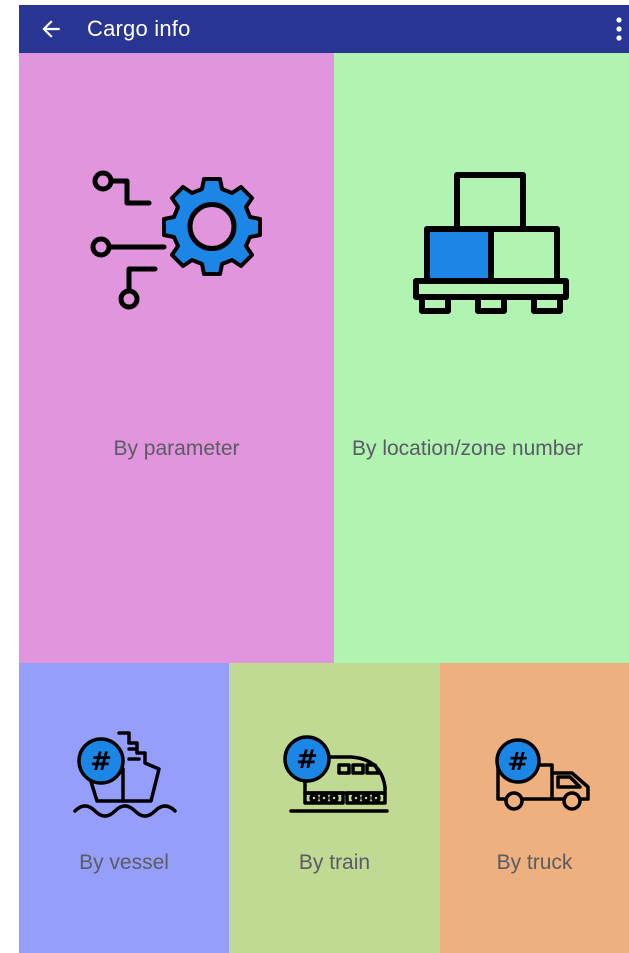 Image resolution: width=629 pixels, height=953 pixels. I want to click on truck-hash-icon: #, so click(542, 774).